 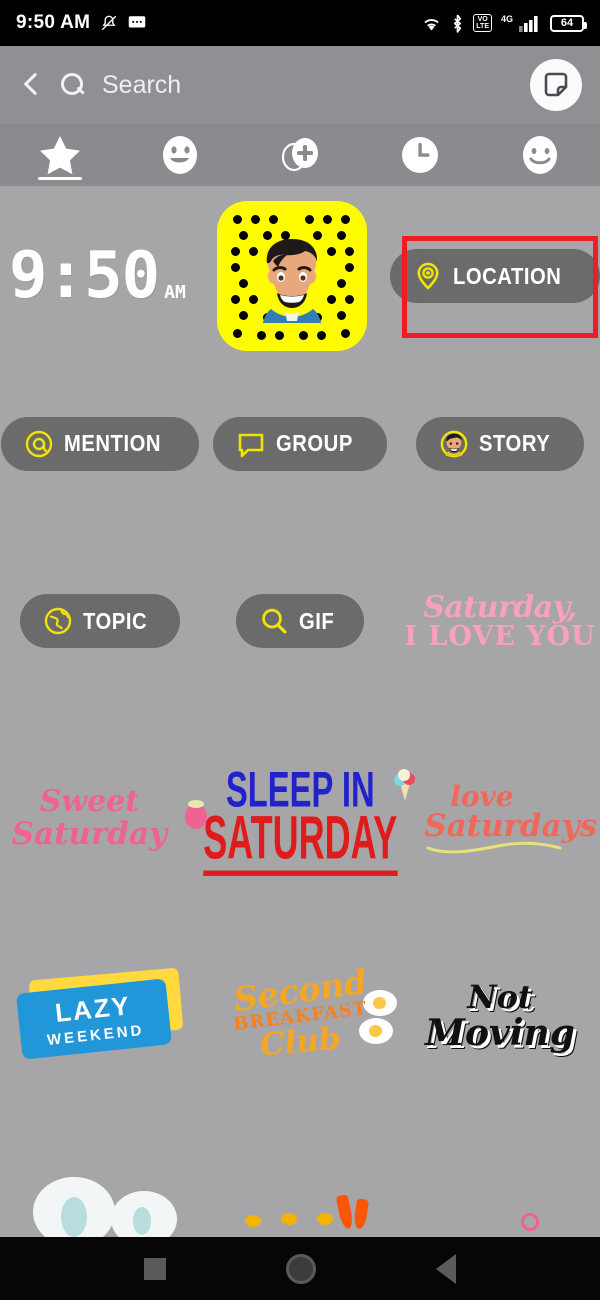 I want to click on search-input-placeholder: Search, so click(x=141, y=85).